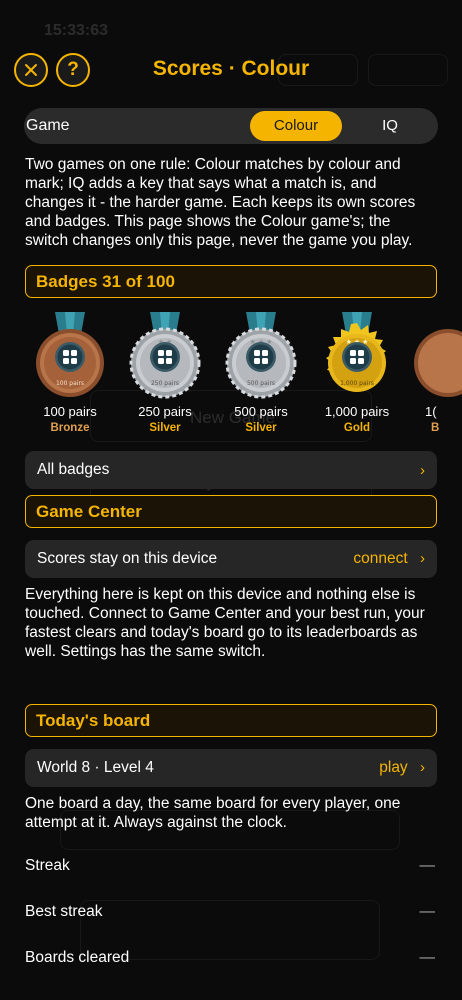 Image resolution: width=462 pixels, height=1000 pixels. I want to click on badge-partial: 1( B, so click(436, 372).